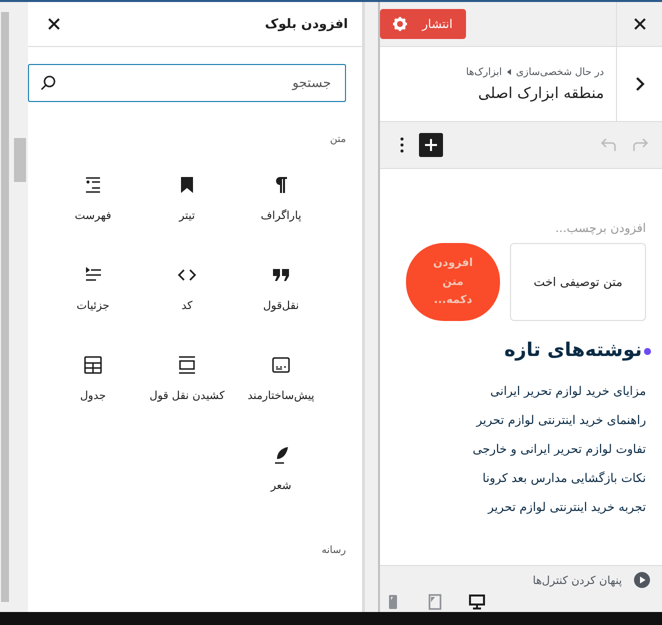  I want to click on block-item: شعر, so click(281, 480).